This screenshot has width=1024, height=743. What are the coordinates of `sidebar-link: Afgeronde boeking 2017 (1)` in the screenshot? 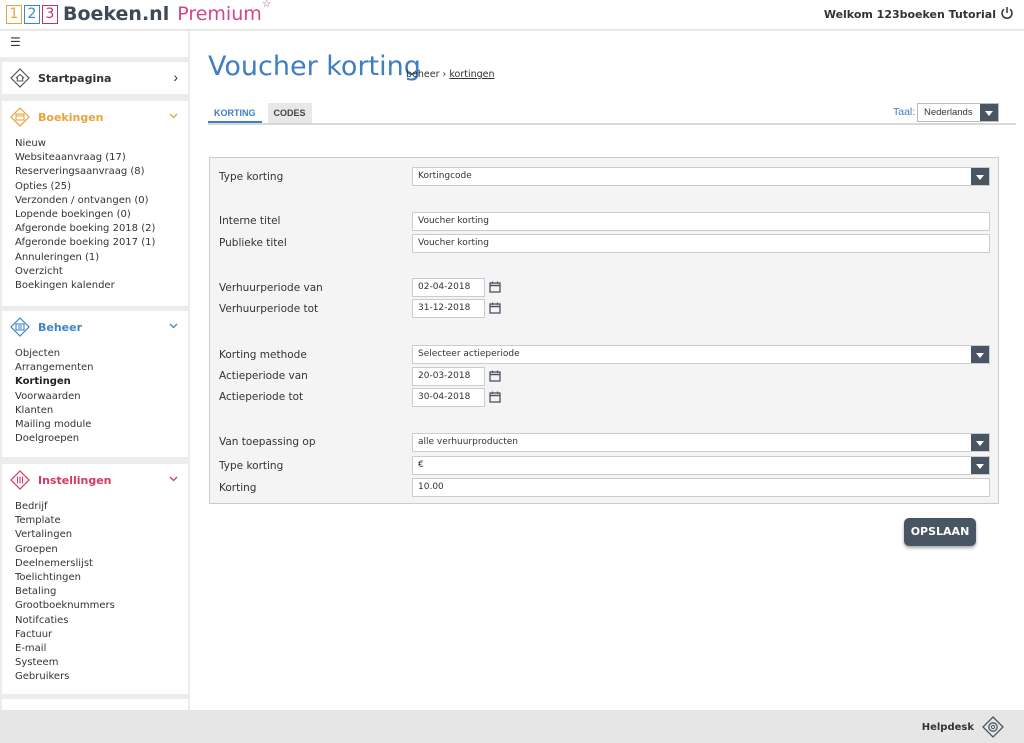 It's located at (85, 243).